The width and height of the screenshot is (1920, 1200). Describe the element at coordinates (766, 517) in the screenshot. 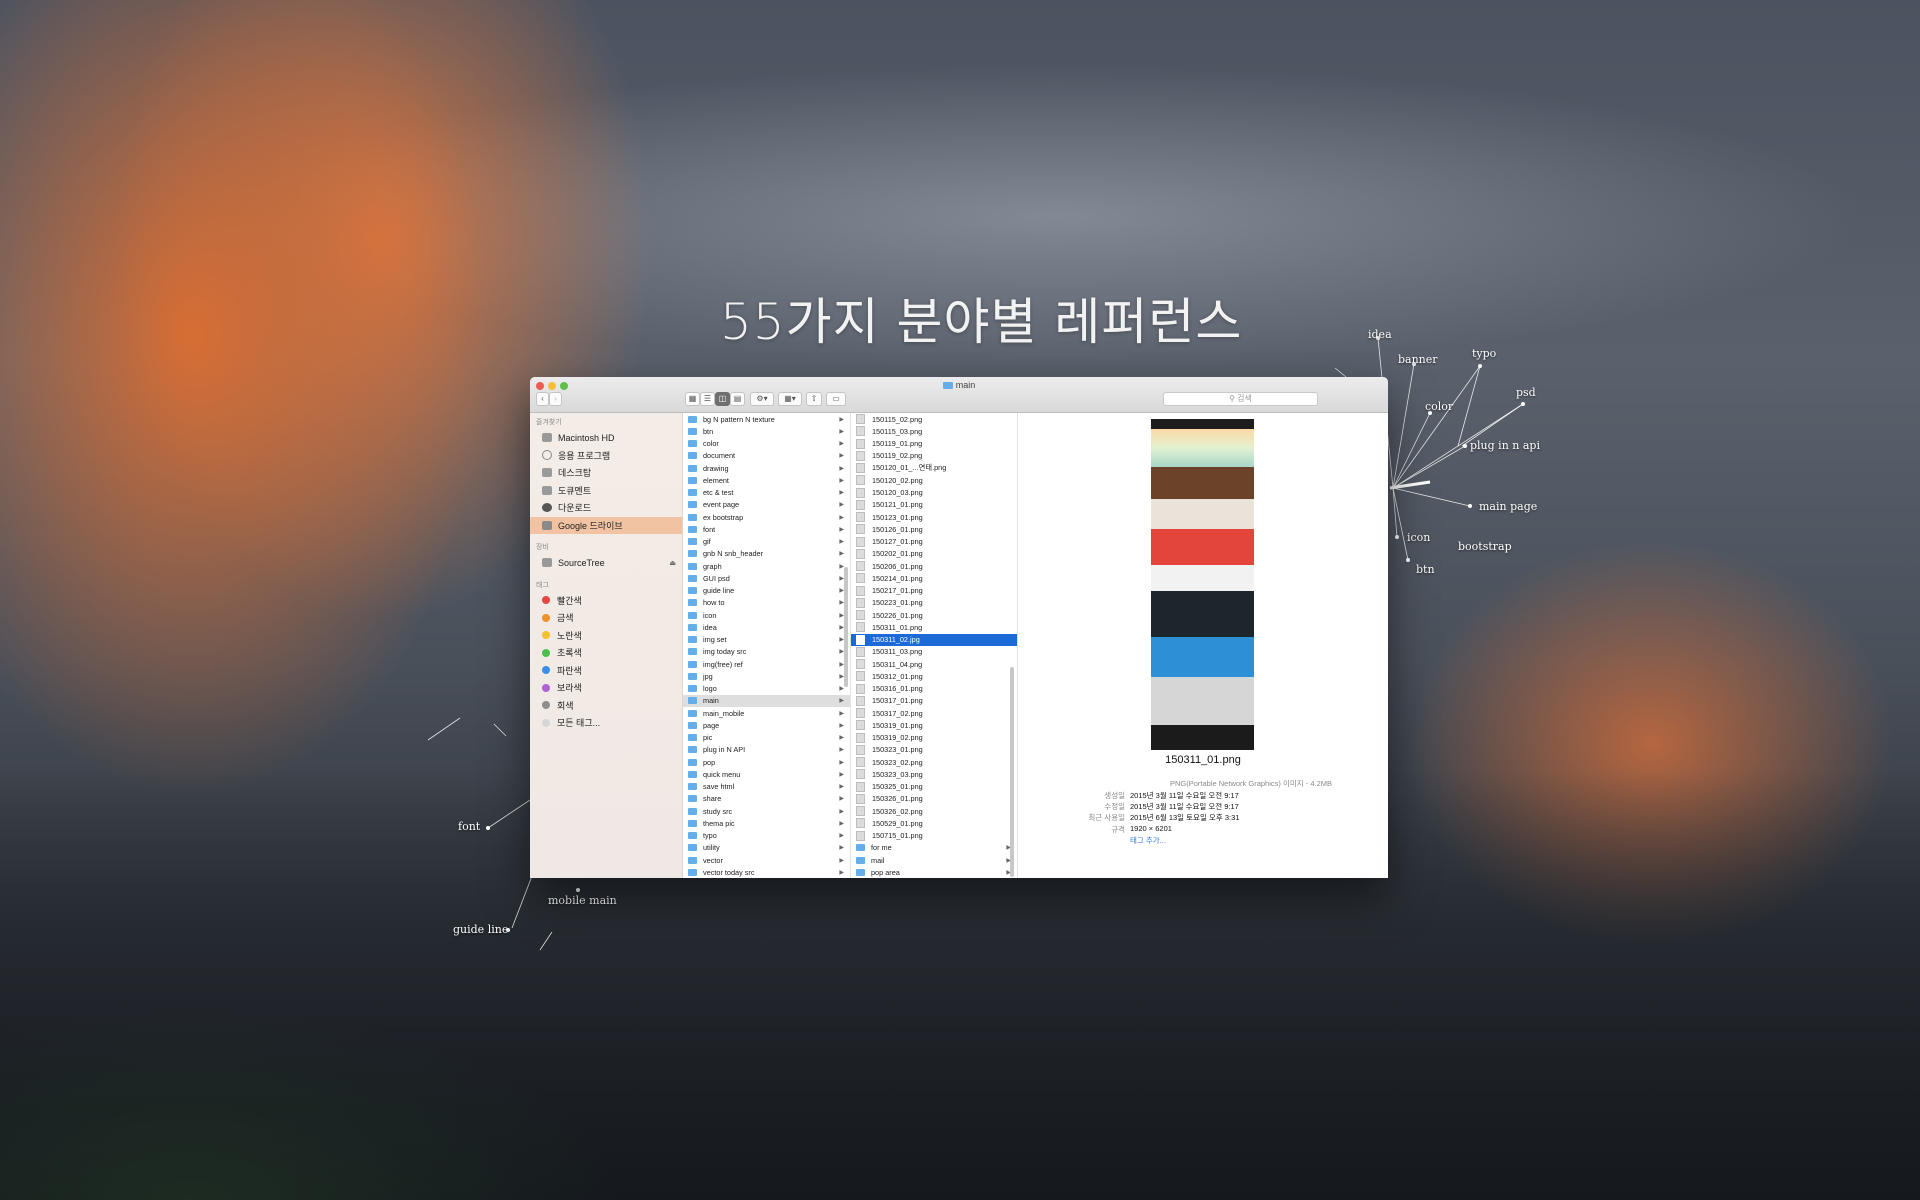

I see `folder-row: ex bootstrap ▶` at that location.